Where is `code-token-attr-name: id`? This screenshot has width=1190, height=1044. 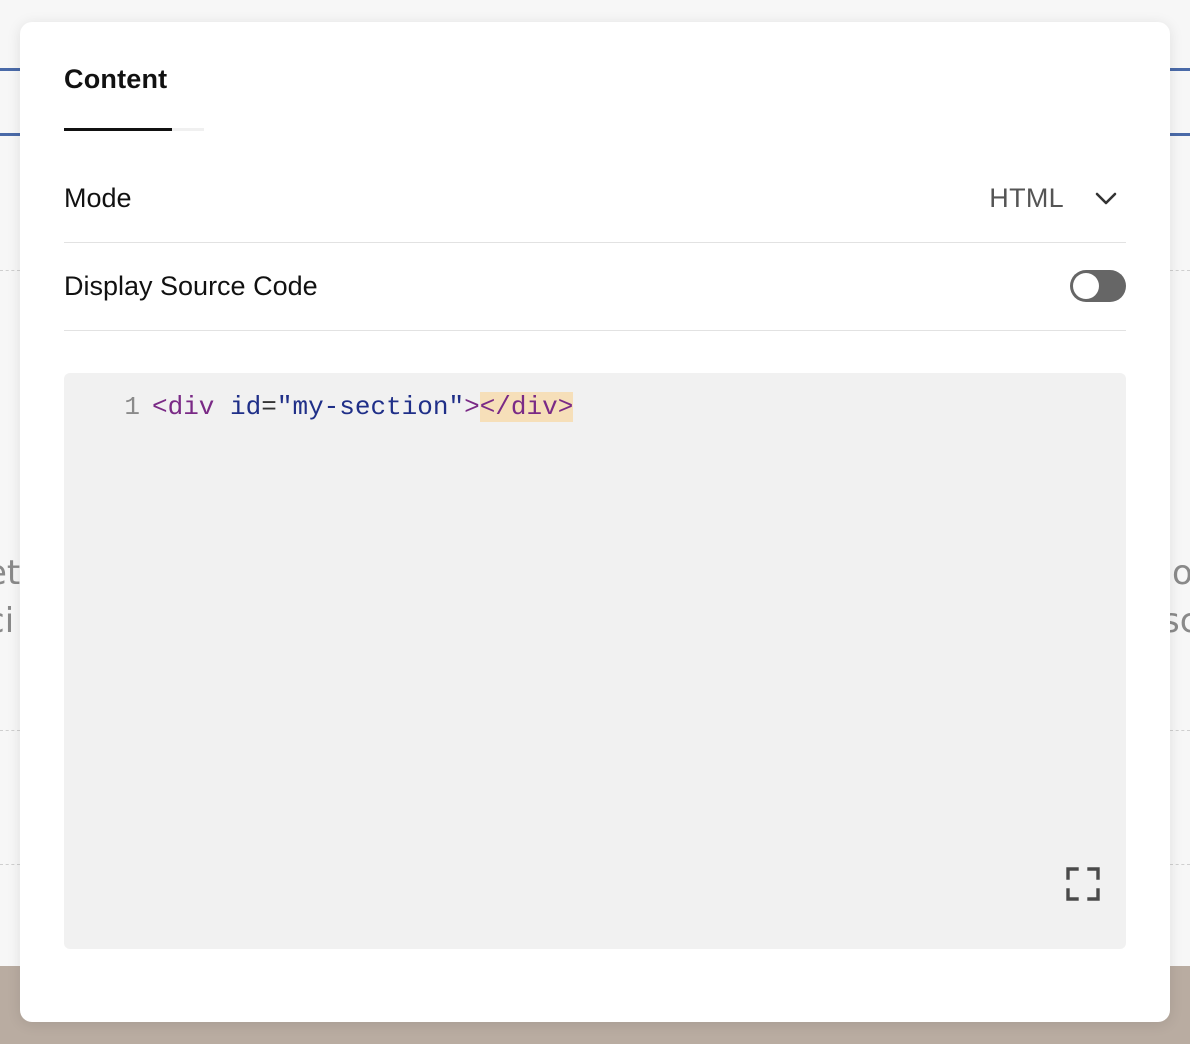
code-token-attr-name: id is located at coordinates (246, 407).